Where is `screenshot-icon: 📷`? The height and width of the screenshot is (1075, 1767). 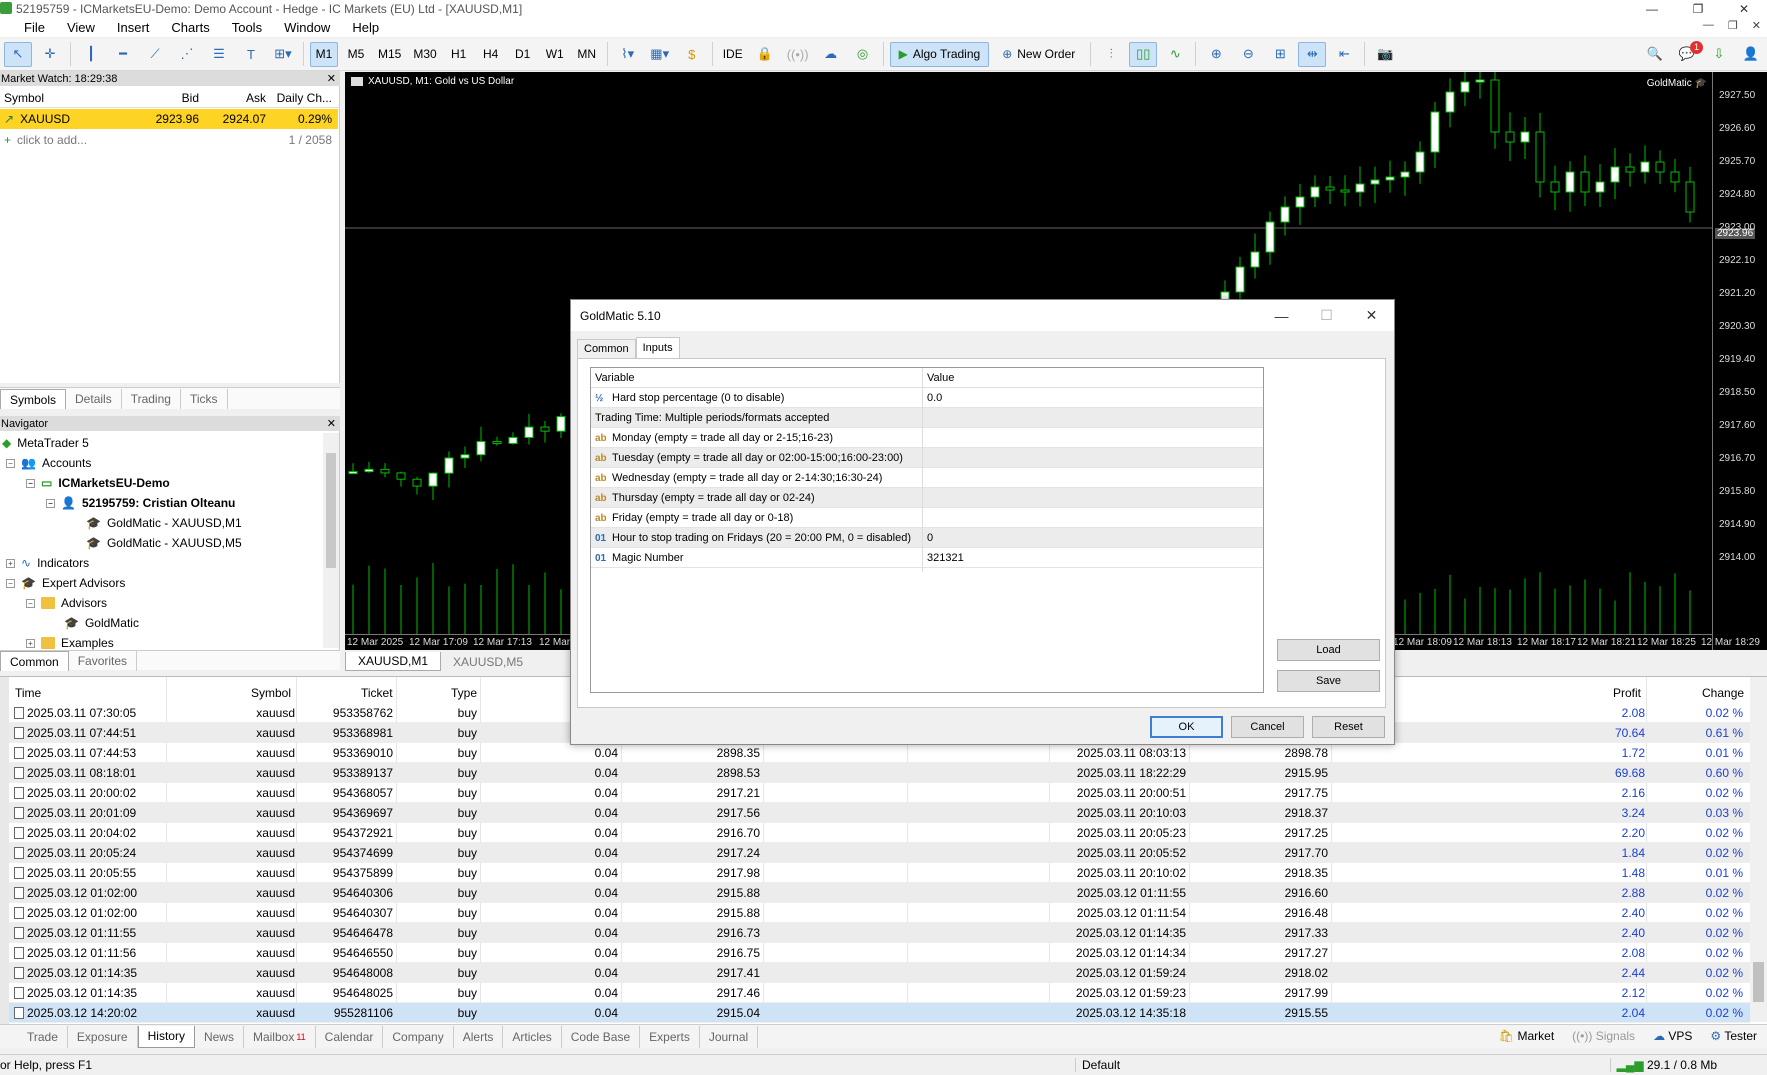
screenshot-icon: 📷 is located at coordinates (1385, 54).